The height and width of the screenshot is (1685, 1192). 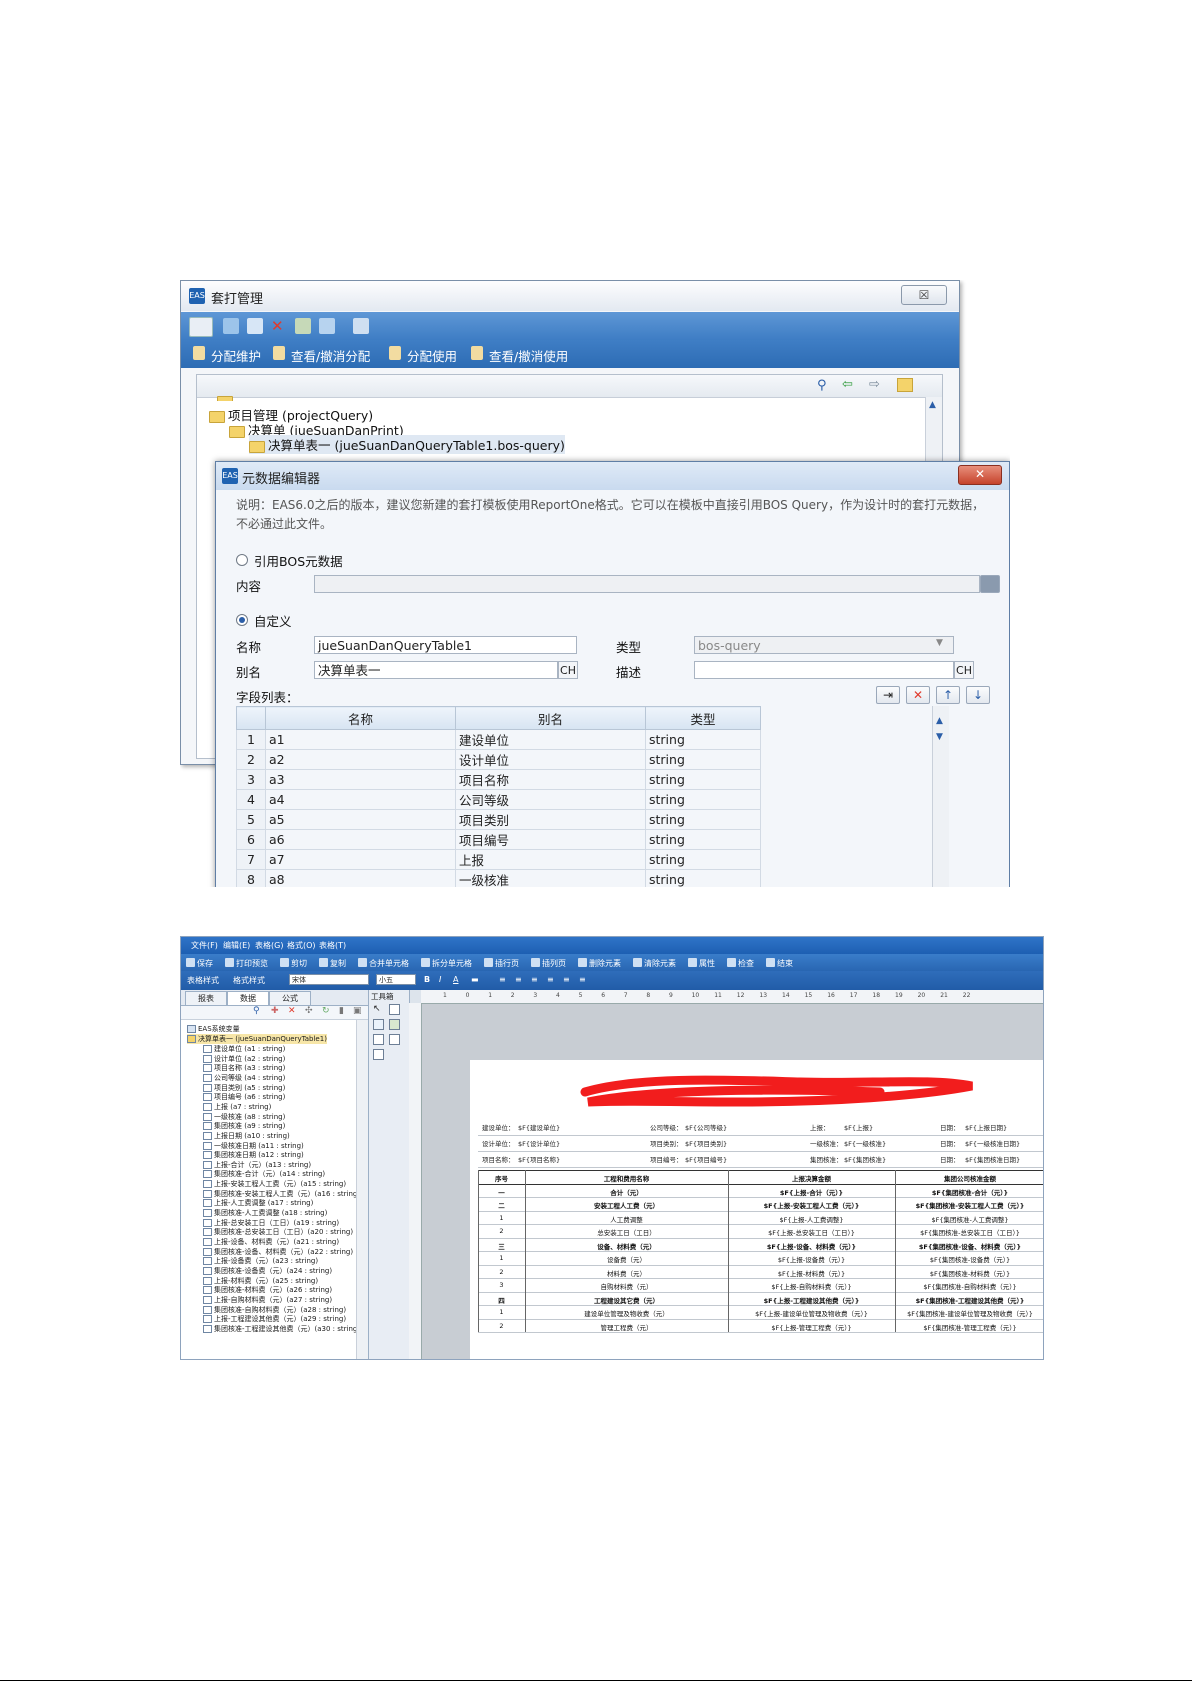 I want to click on chevron-down-icon: ▼, so click(x=939, y=643).